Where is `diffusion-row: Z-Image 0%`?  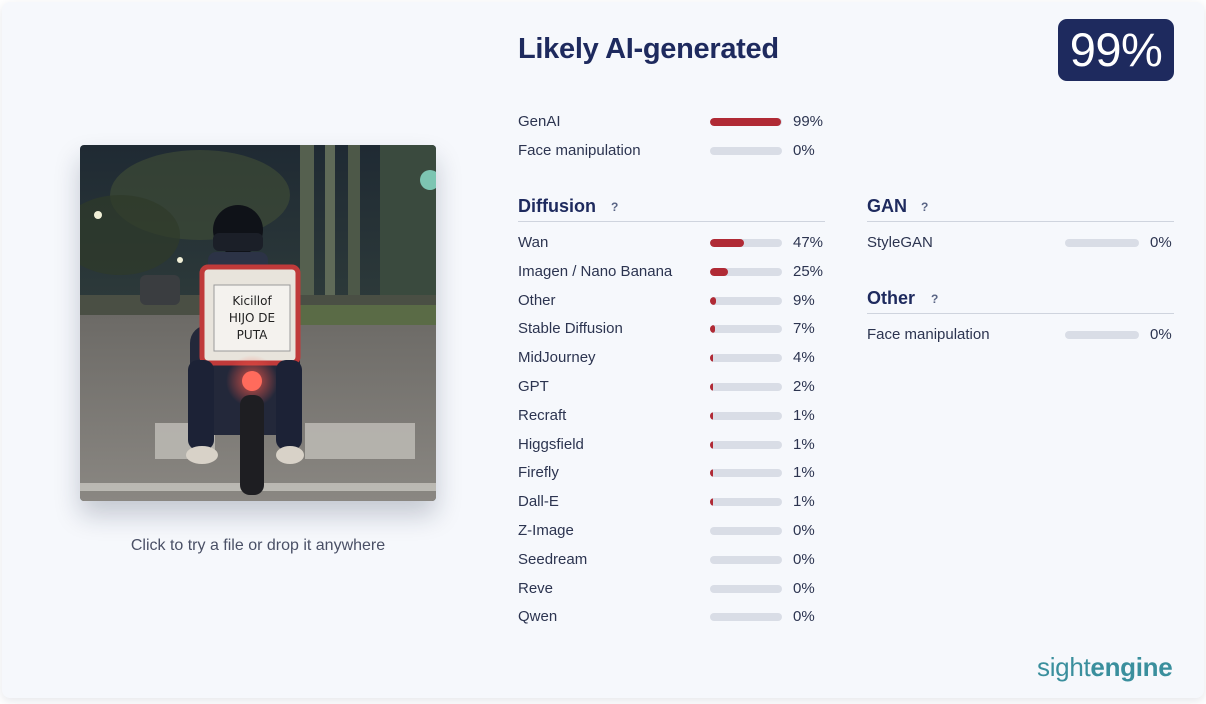 diffusion-row: Z-Image 0% is located at coordinates (673, 531).